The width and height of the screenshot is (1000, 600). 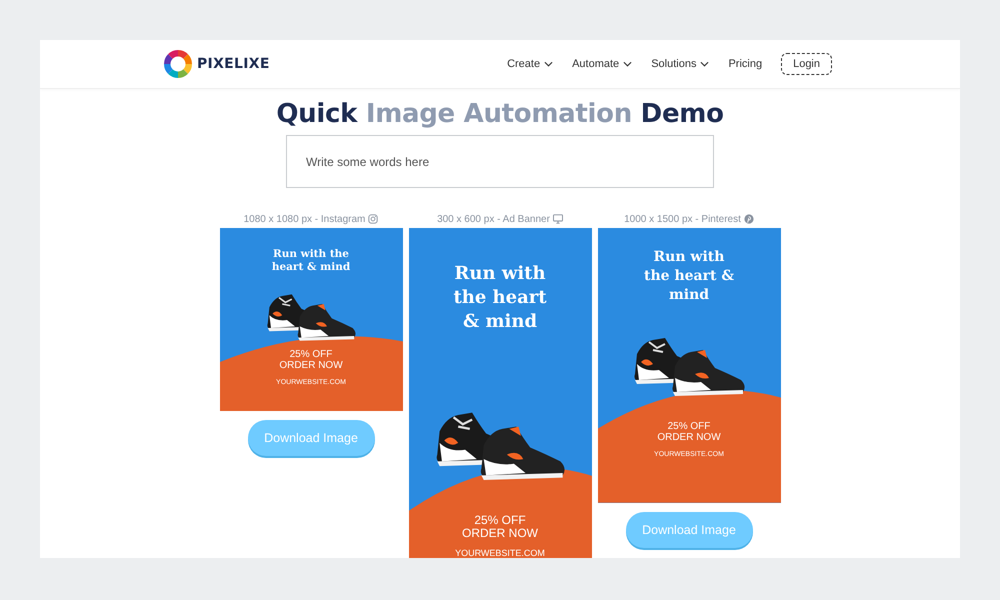 I want to click on format-label: 300 x 600 px - Ad Banner, so click(x=493, y=219).